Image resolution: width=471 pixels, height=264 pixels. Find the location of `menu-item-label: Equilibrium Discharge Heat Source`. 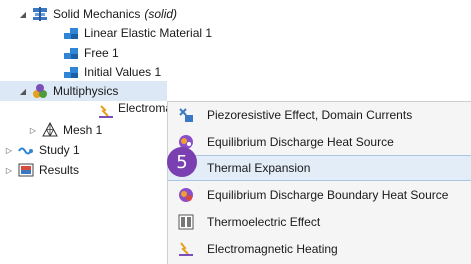

menu-item-label: Equilibrium Discharge Heat Source is located at coordinates (300, 142).